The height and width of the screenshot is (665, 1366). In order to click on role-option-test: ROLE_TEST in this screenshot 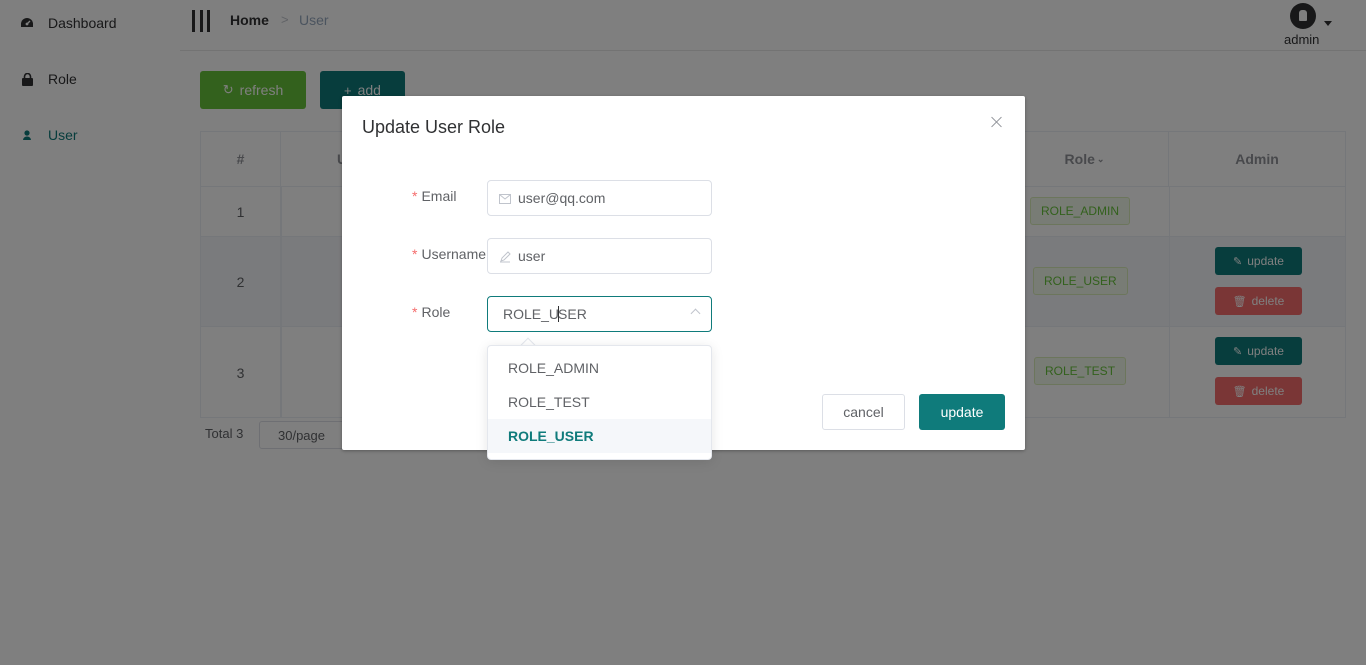, I will do `click(599, 402)`.